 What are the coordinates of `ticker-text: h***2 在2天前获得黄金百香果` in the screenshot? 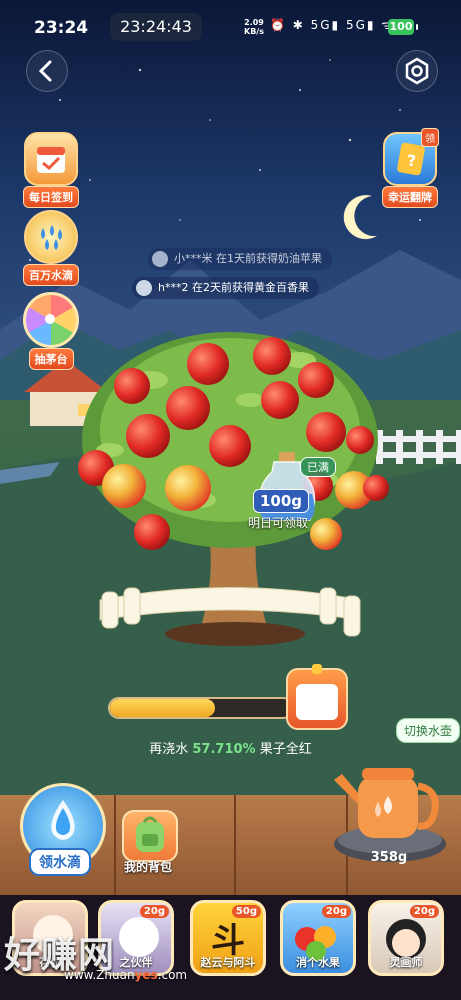 It's located at (233, 287).